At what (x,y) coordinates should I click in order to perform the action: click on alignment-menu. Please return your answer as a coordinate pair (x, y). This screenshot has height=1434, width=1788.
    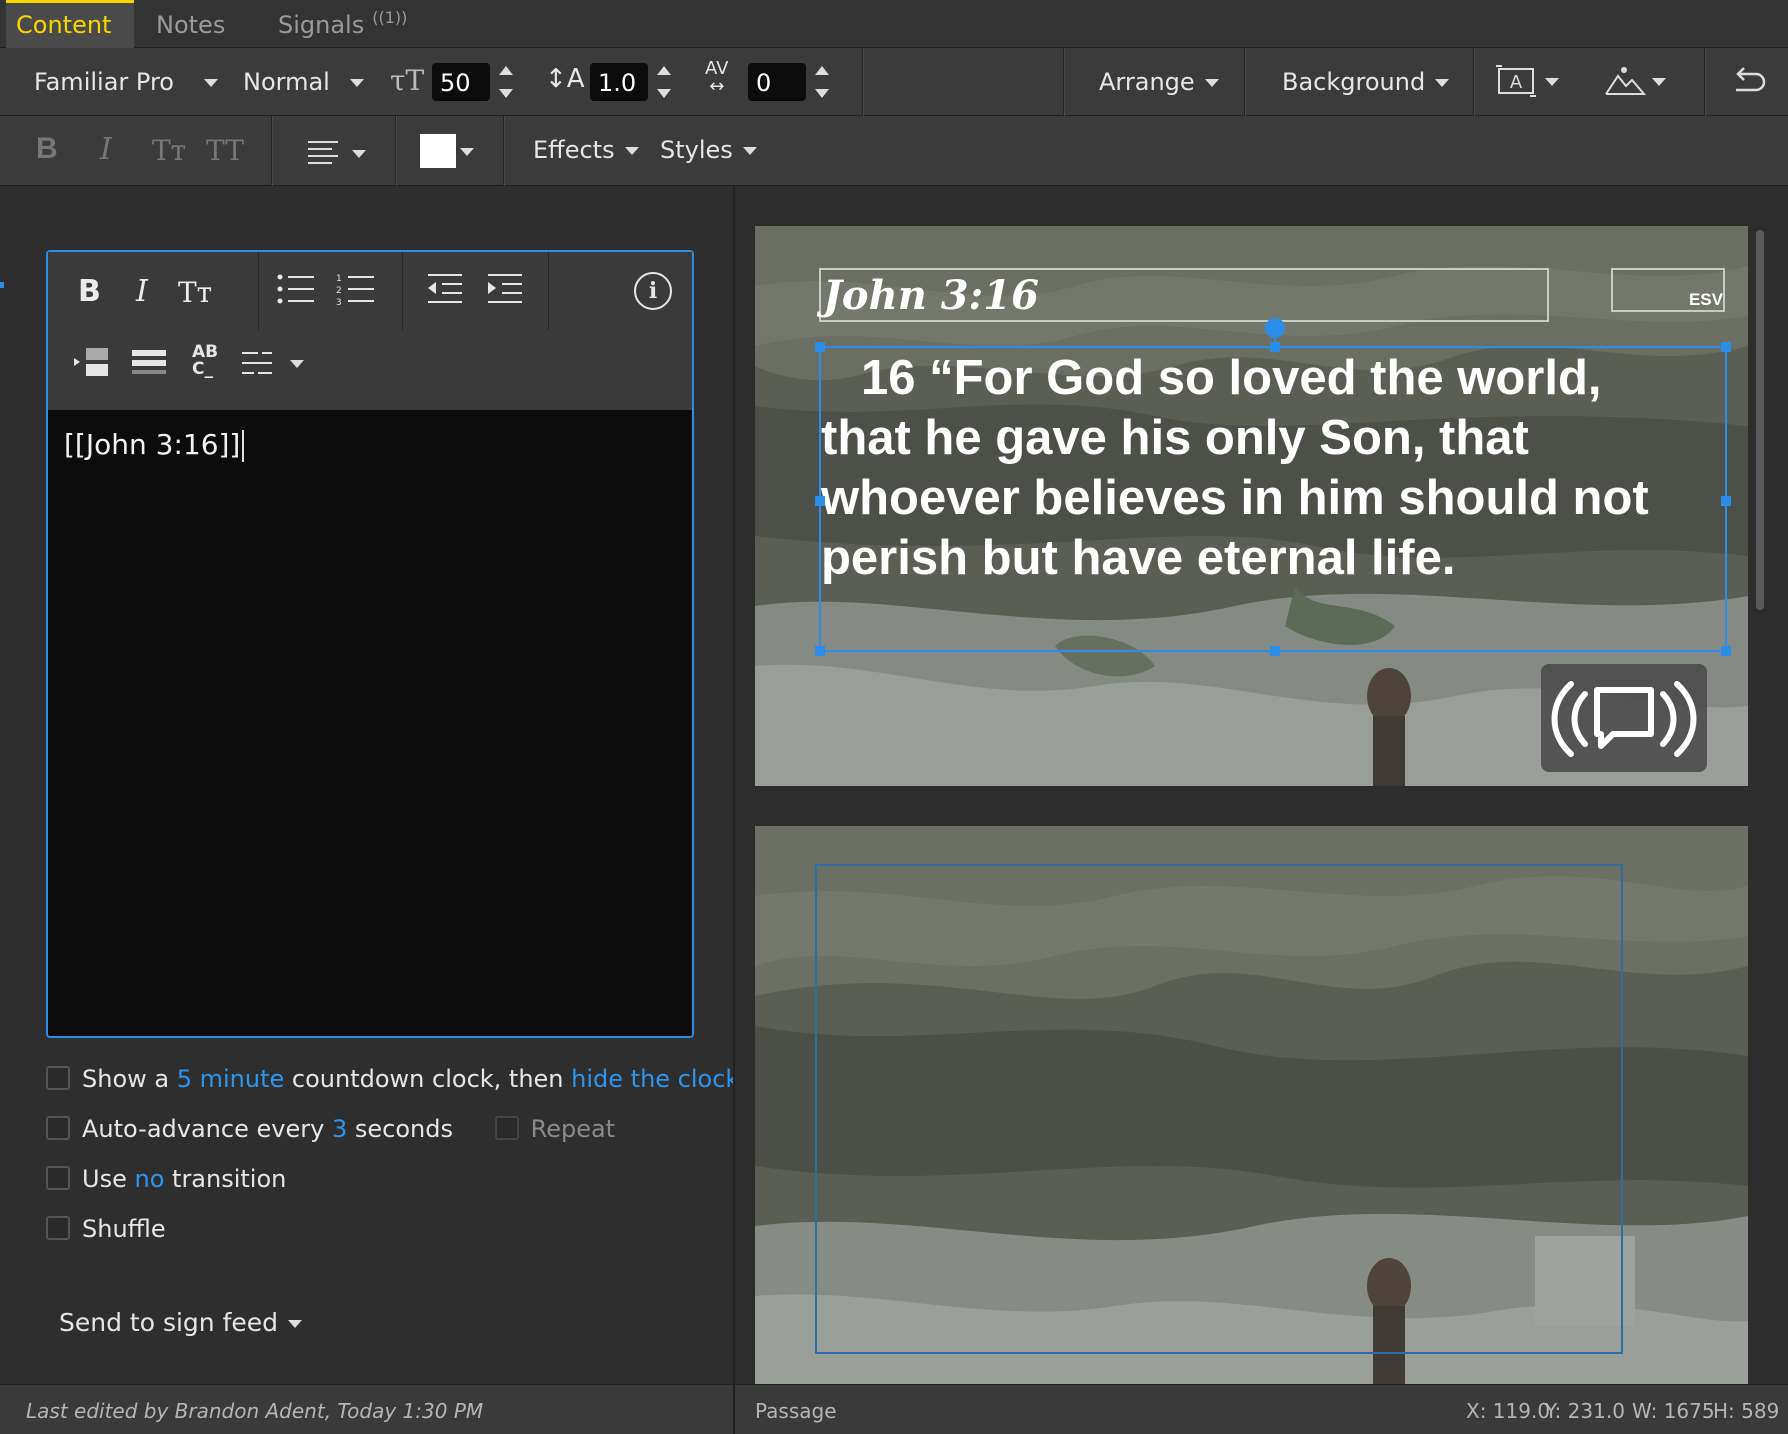
    Looking at the image, I should click on (341, 153).